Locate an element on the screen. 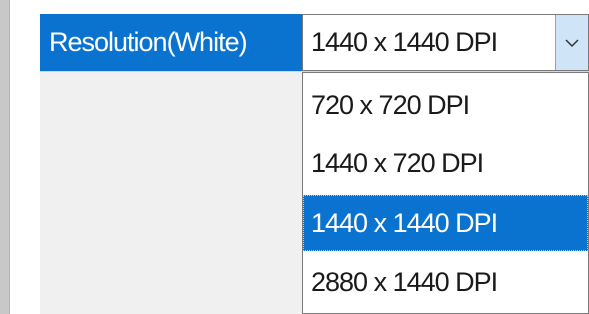 Image resolution: width=589 pixels, height=314 pixels. combobox-value: 1440 x 1440 DPI is located at coordinates (404, 42).